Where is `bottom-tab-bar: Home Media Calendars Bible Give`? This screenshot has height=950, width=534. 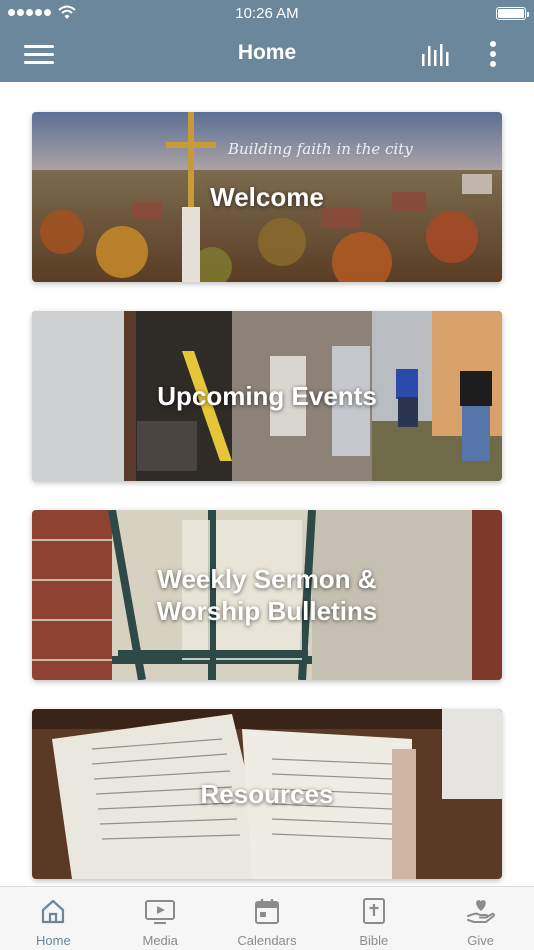 bottom-tab-bar: Home Media Calendars Bible Give is located at coordinates (267, 918).